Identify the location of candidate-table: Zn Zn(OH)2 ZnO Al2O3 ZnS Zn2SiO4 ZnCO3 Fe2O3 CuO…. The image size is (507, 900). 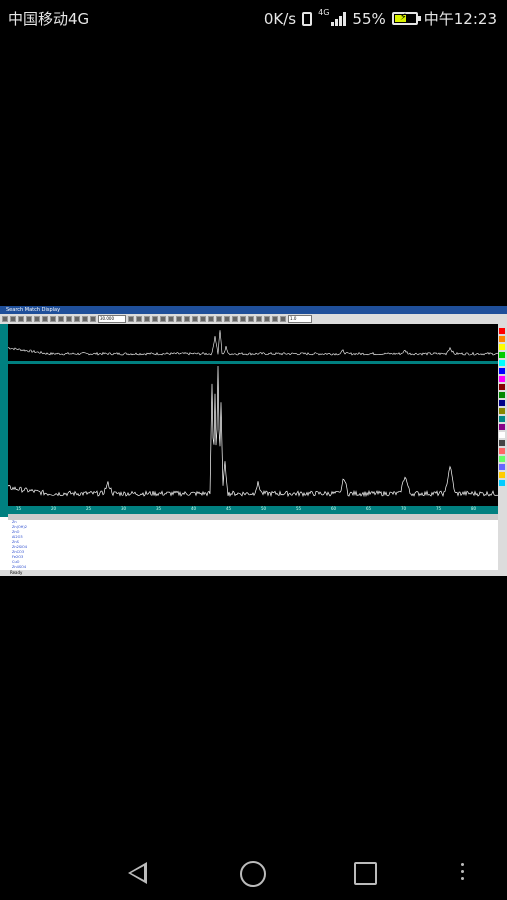
(253, 545).